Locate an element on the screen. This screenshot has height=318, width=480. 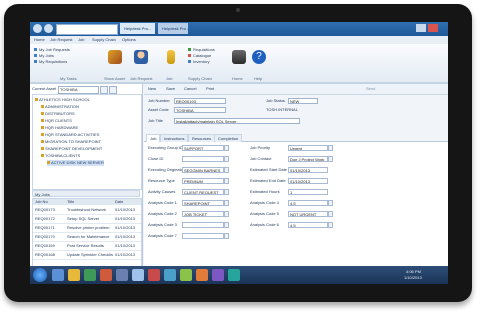
forward-icon is located at coordinates (48, 28).